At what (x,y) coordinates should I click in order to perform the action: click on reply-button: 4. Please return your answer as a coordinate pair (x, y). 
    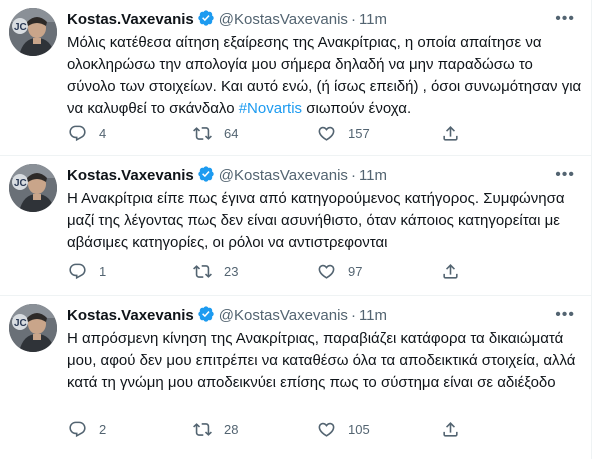
    Looking at the image, I should click on (87, 133).